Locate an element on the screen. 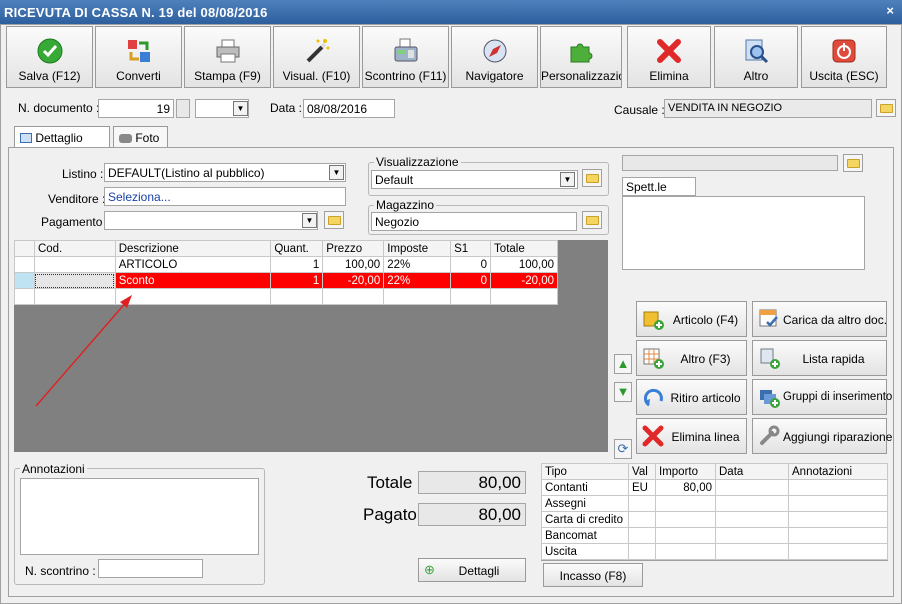 The width and height of the screenshot is (902, 604). folder-icon is located at coordinates (886, 108).